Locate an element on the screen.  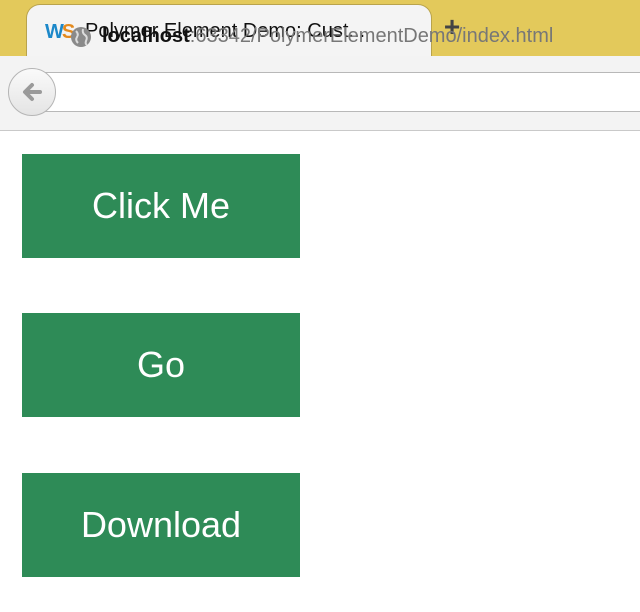
globe-icon is located at coordinates (81, 37).